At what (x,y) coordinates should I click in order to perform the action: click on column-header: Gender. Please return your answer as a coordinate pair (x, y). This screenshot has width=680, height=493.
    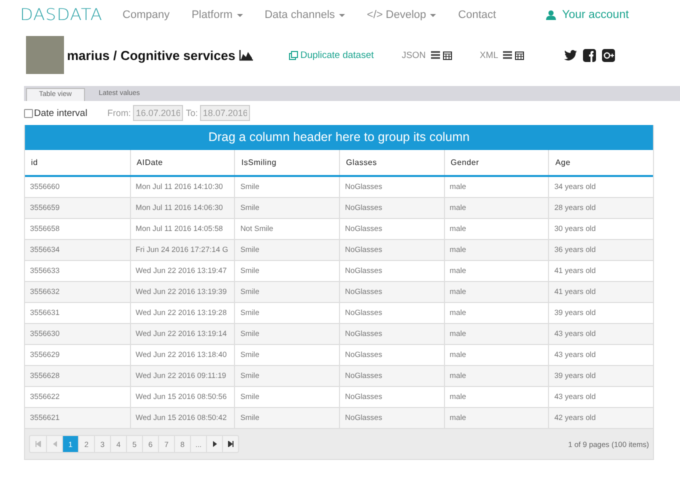
    Looking at the image, I should click on (496, 162).